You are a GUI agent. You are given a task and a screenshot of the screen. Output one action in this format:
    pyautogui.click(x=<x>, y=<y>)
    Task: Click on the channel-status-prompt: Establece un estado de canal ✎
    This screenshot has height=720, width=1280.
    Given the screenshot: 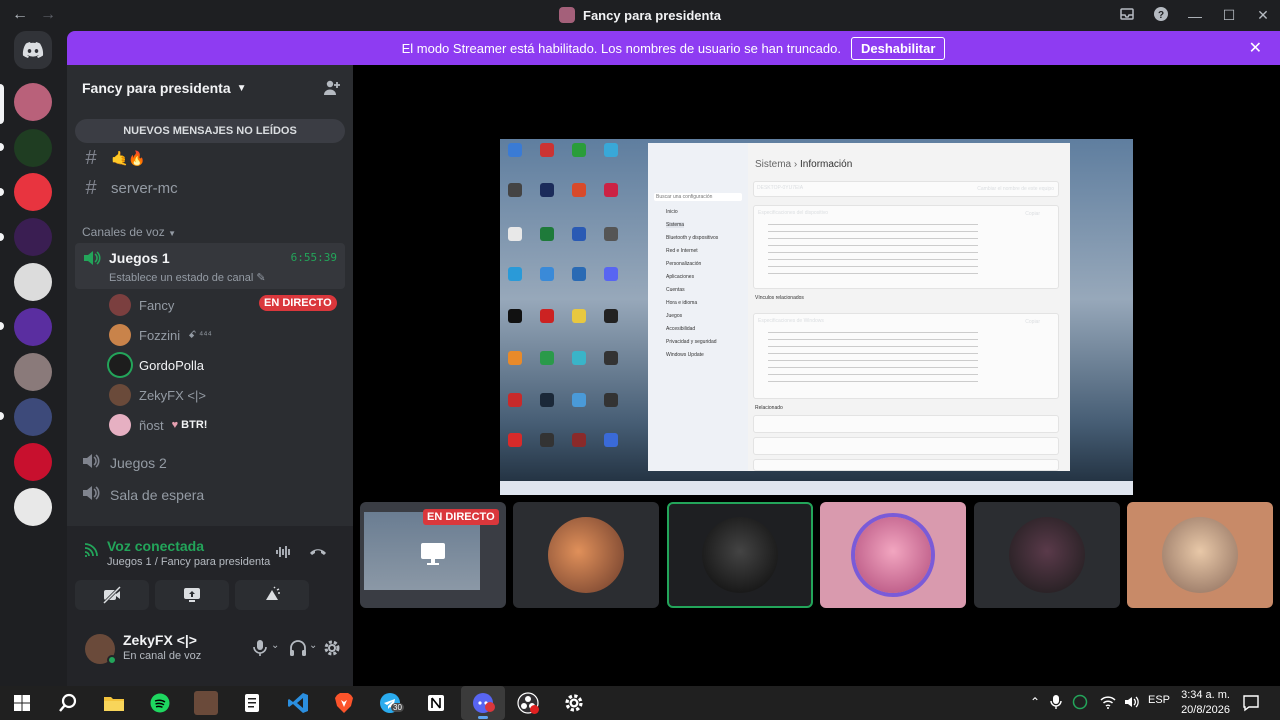 What is the action you would take?
    pyautogui.click(x=187, y=277)
    